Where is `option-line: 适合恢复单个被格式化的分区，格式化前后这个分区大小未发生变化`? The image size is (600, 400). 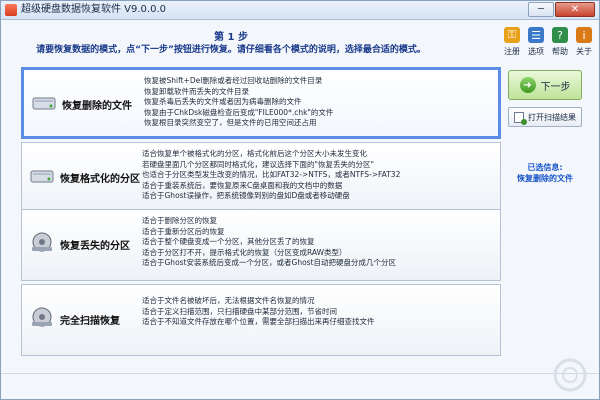
option-line: 适合恢复单个被格式化的分区，格式化前后这个分区大小未发生变化 is located at coordinates (254, 153).